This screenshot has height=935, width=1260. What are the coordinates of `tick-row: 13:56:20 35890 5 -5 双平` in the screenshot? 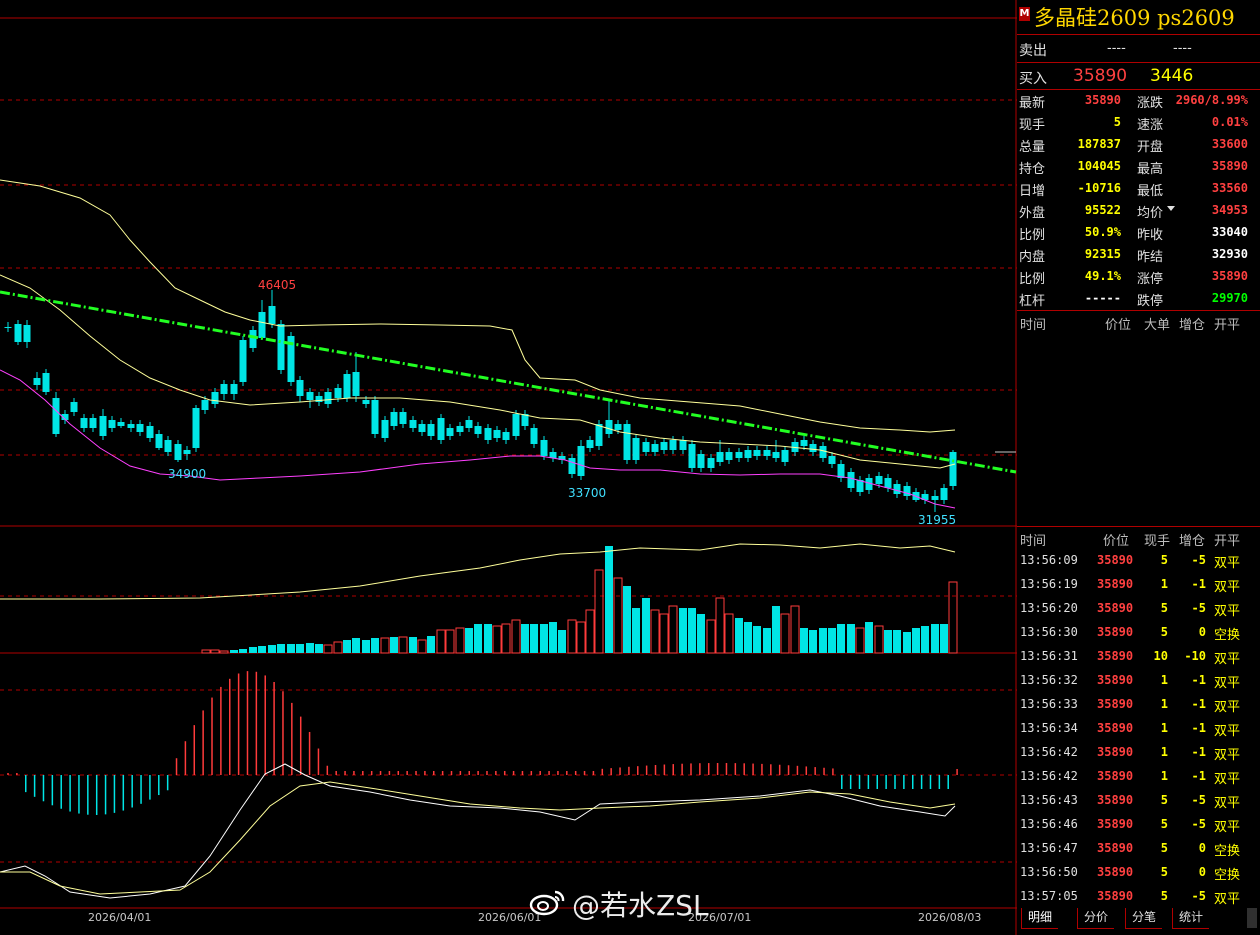 It's located at (1138, 609).